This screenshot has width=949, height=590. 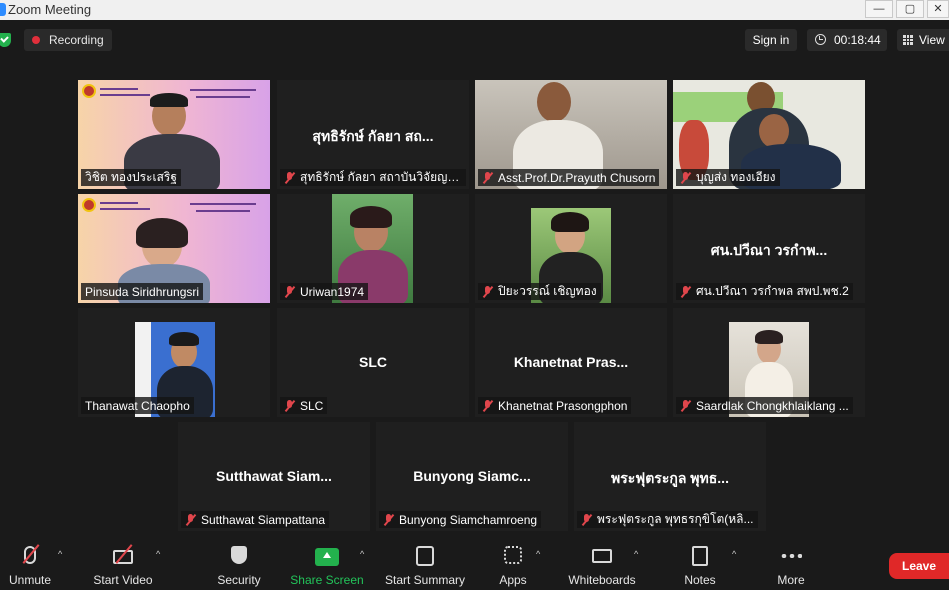 I want to click on participant-nameplate: Uriwan1974, so click(x=324, y=291).